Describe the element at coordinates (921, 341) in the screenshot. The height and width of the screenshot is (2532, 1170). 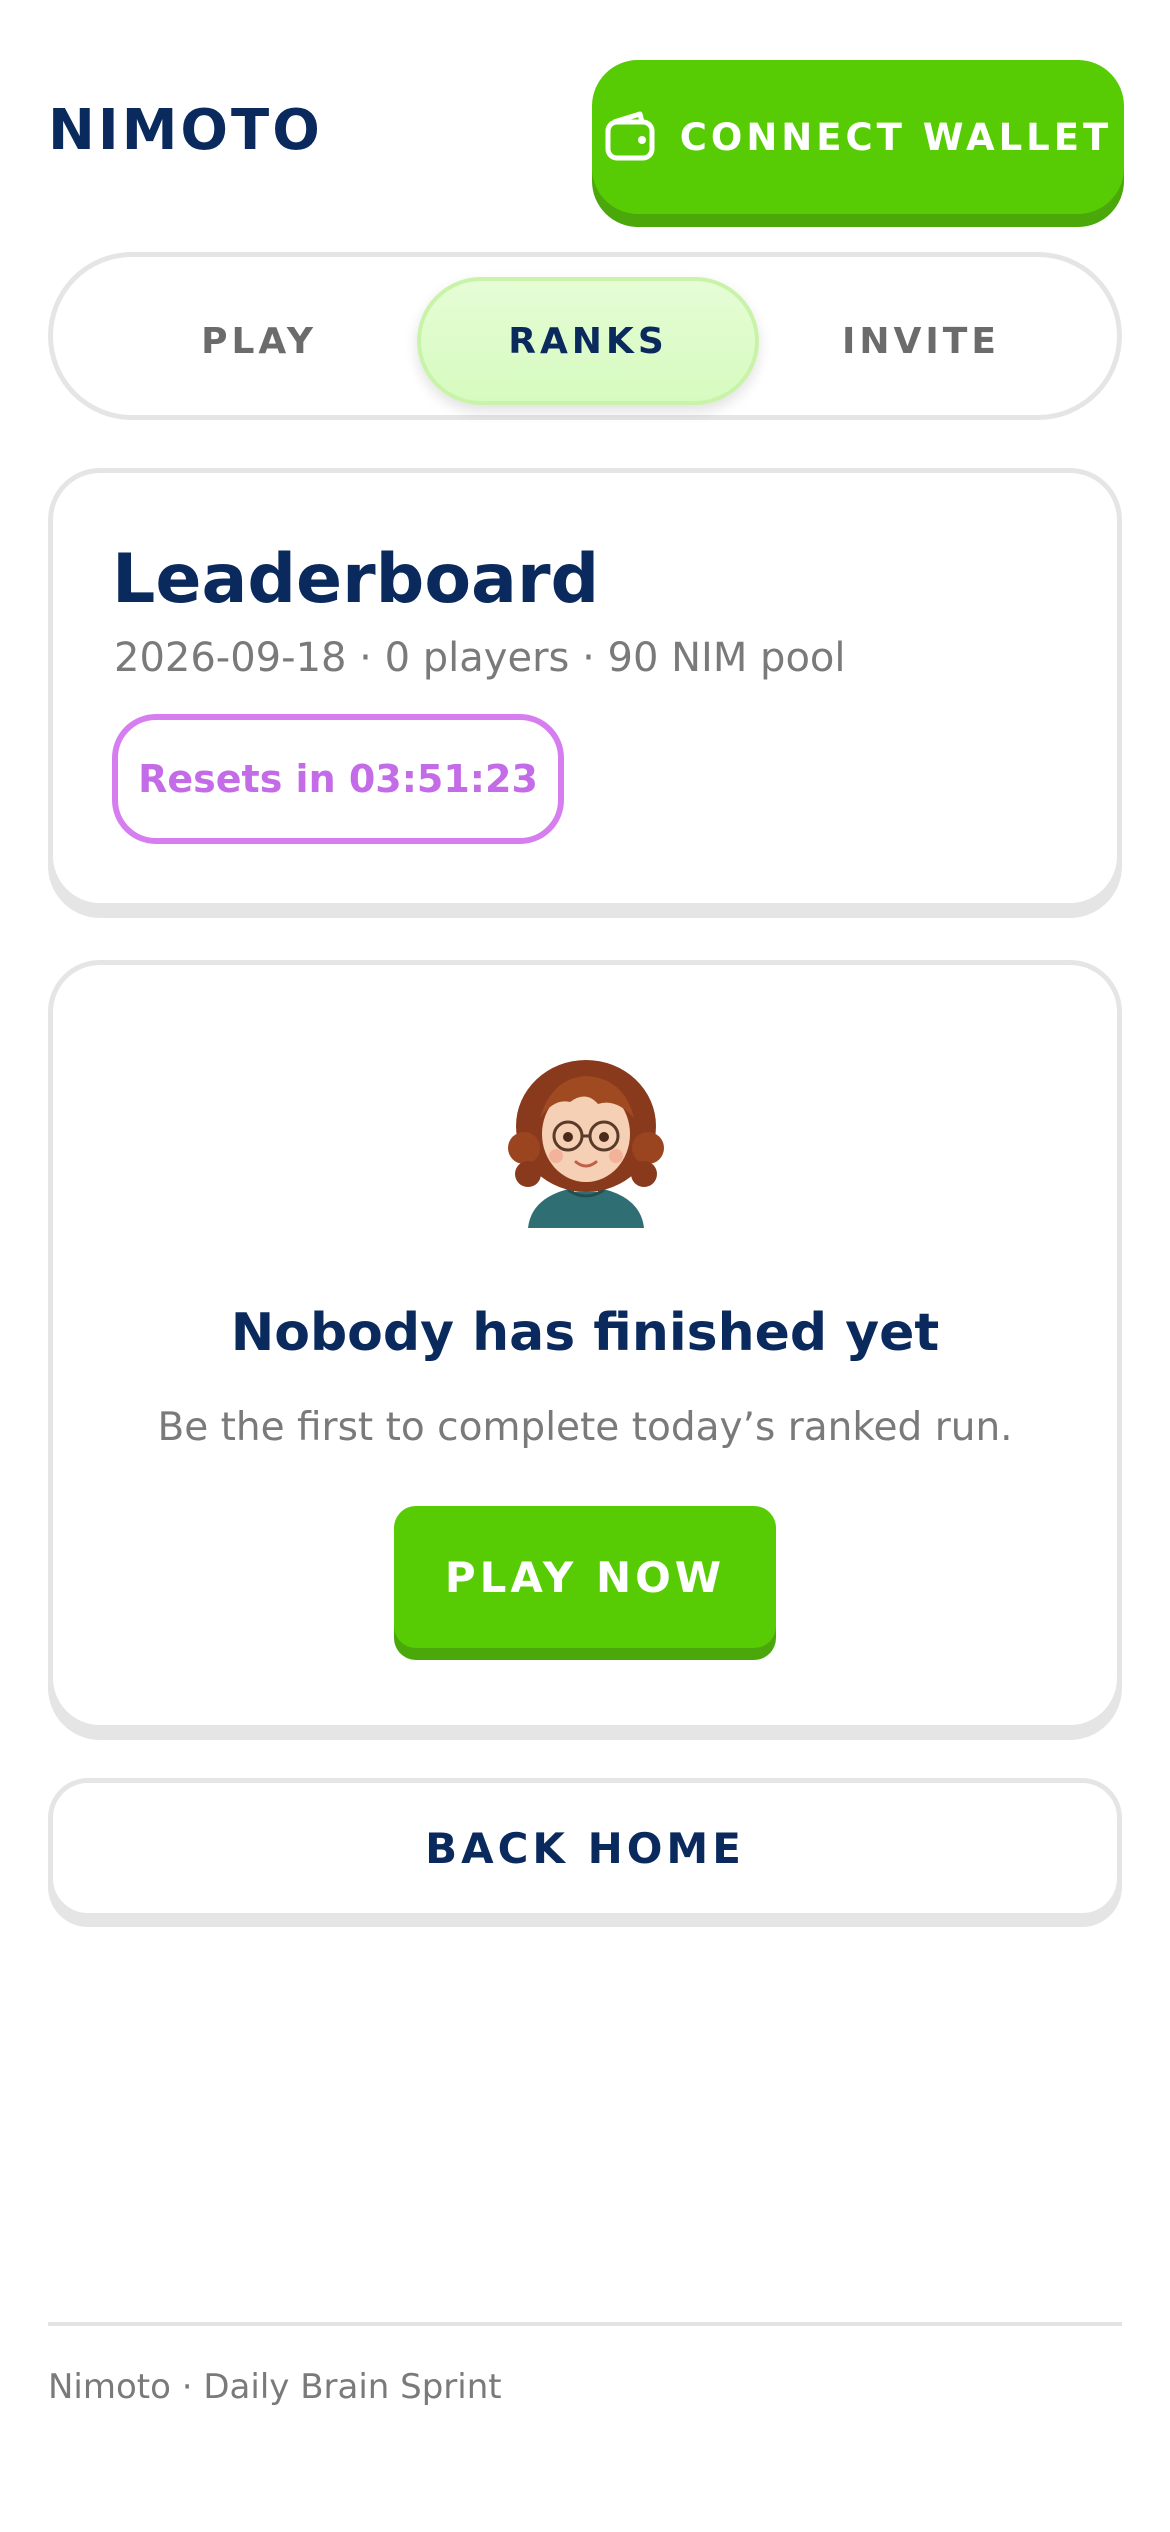
I see `tab-invite: INVITE` at that location.